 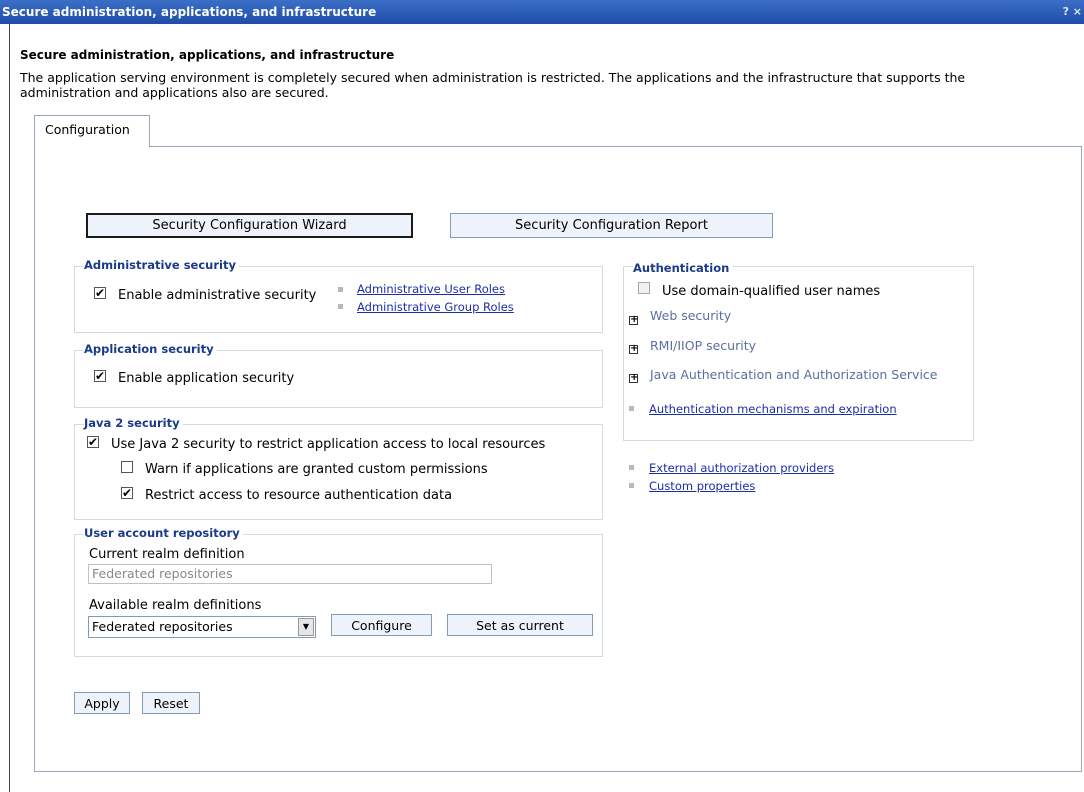 I want to click on authentication-title: Authentication, so click(x=683, y=268).